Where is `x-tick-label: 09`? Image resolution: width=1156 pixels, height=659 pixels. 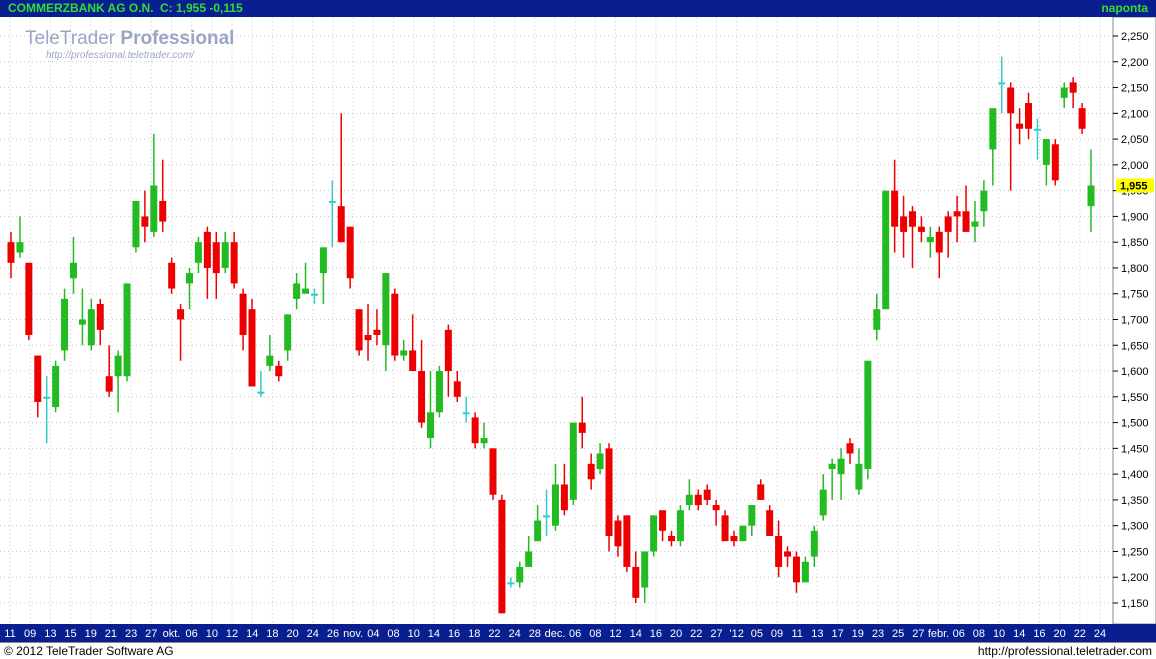 x-tick-label: 09 is located at coordinates (777, 634).